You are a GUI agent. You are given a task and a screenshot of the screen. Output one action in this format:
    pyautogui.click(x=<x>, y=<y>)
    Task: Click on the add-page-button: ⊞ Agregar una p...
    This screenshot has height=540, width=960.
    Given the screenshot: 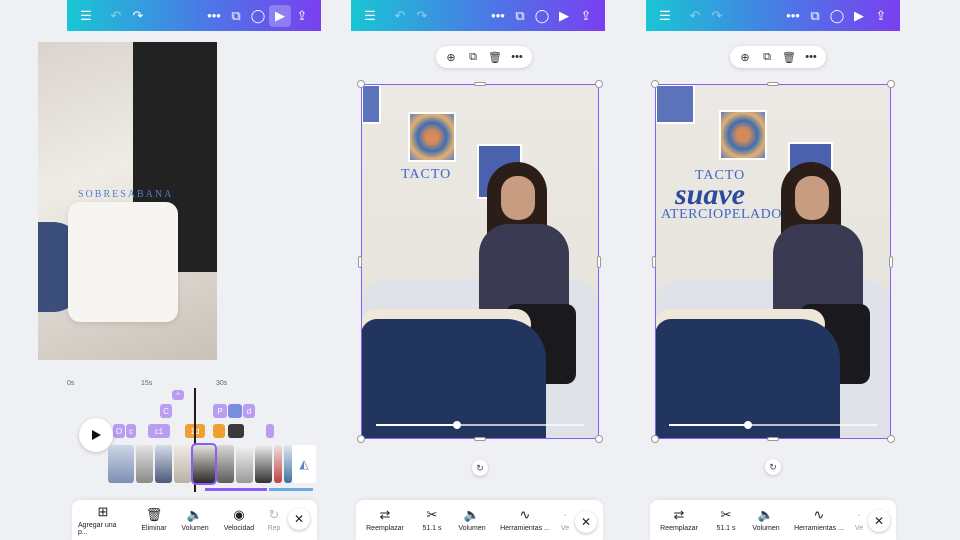 What is the action you would take?
    pyautogui.click(x=103, y=520)
    